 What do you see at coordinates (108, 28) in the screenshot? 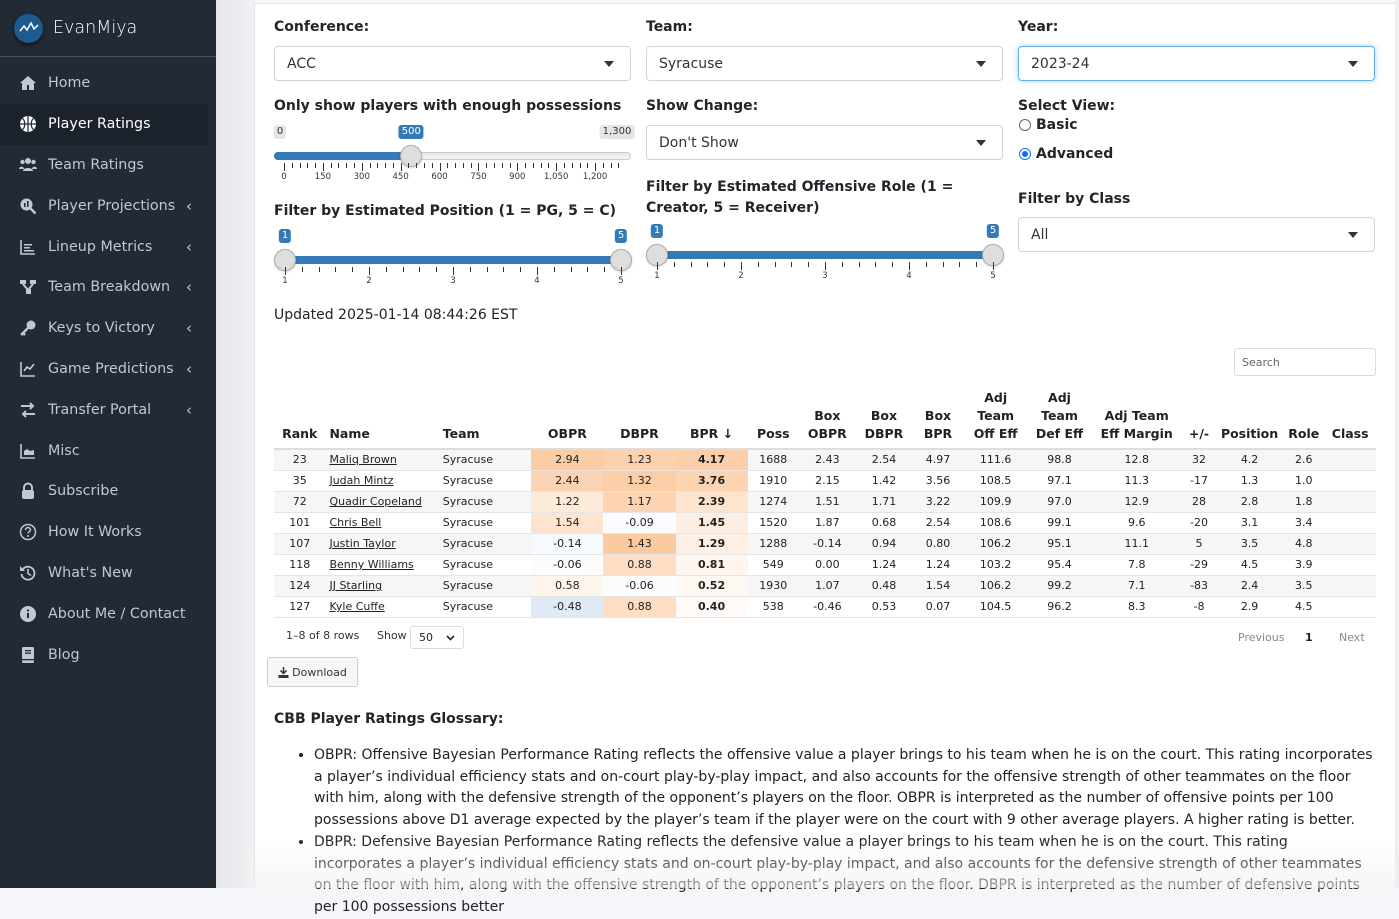
I see `brand: EvanMiya` at bounding box center [108, 28].